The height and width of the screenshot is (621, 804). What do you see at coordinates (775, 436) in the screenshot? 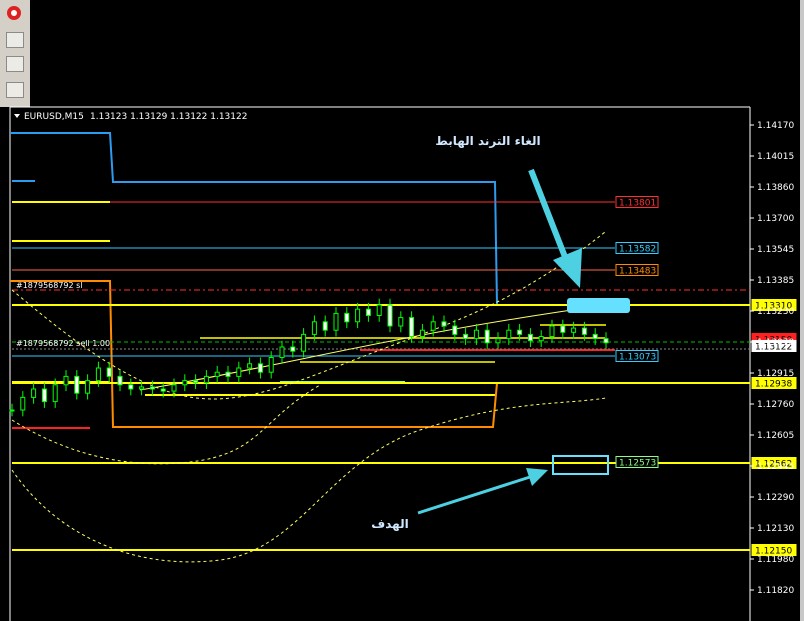
I see `y-tick-label: 1.12605` at bounding box center [775, 436].